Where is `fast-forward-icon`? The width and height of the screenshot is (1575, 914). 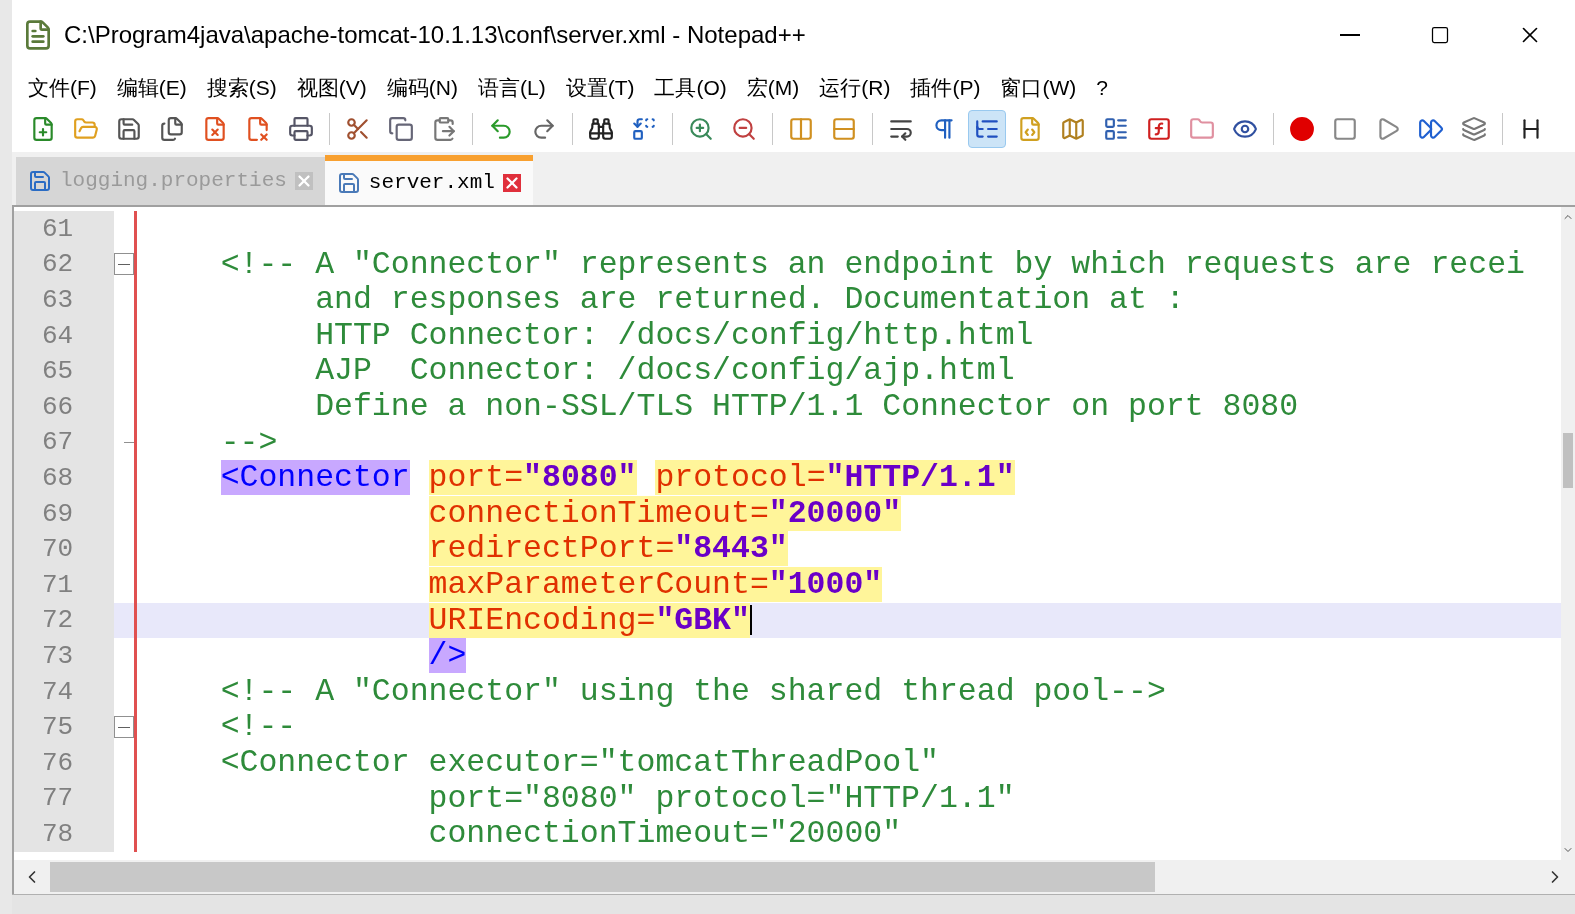
fast-forward-icon is located at coordinates (1431, 129).